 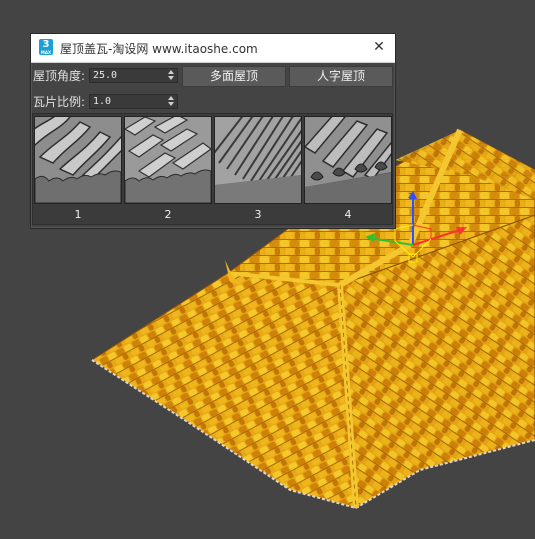 I want to click on tile-style-4-thumbnail, so click(x=348, y=160).